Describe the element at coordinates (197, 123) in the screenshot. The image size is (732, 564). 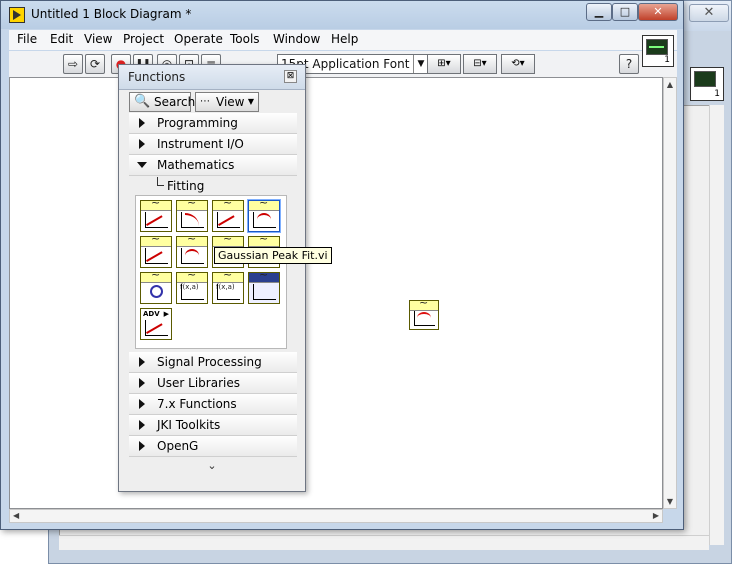
I see `category-label: Programming` at that location.